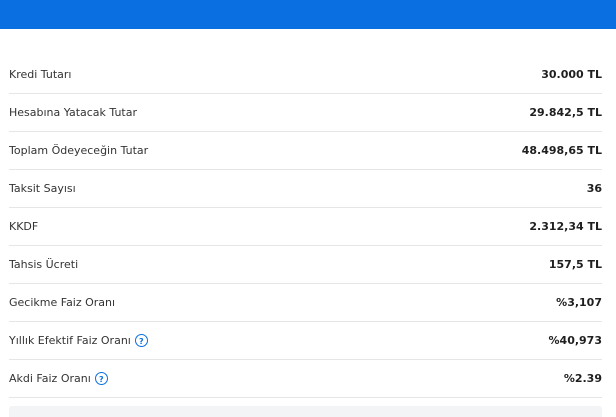 The height and width of the screenshot is (417, 616). I want to click on row-label: KKDF, so click(24, 226).